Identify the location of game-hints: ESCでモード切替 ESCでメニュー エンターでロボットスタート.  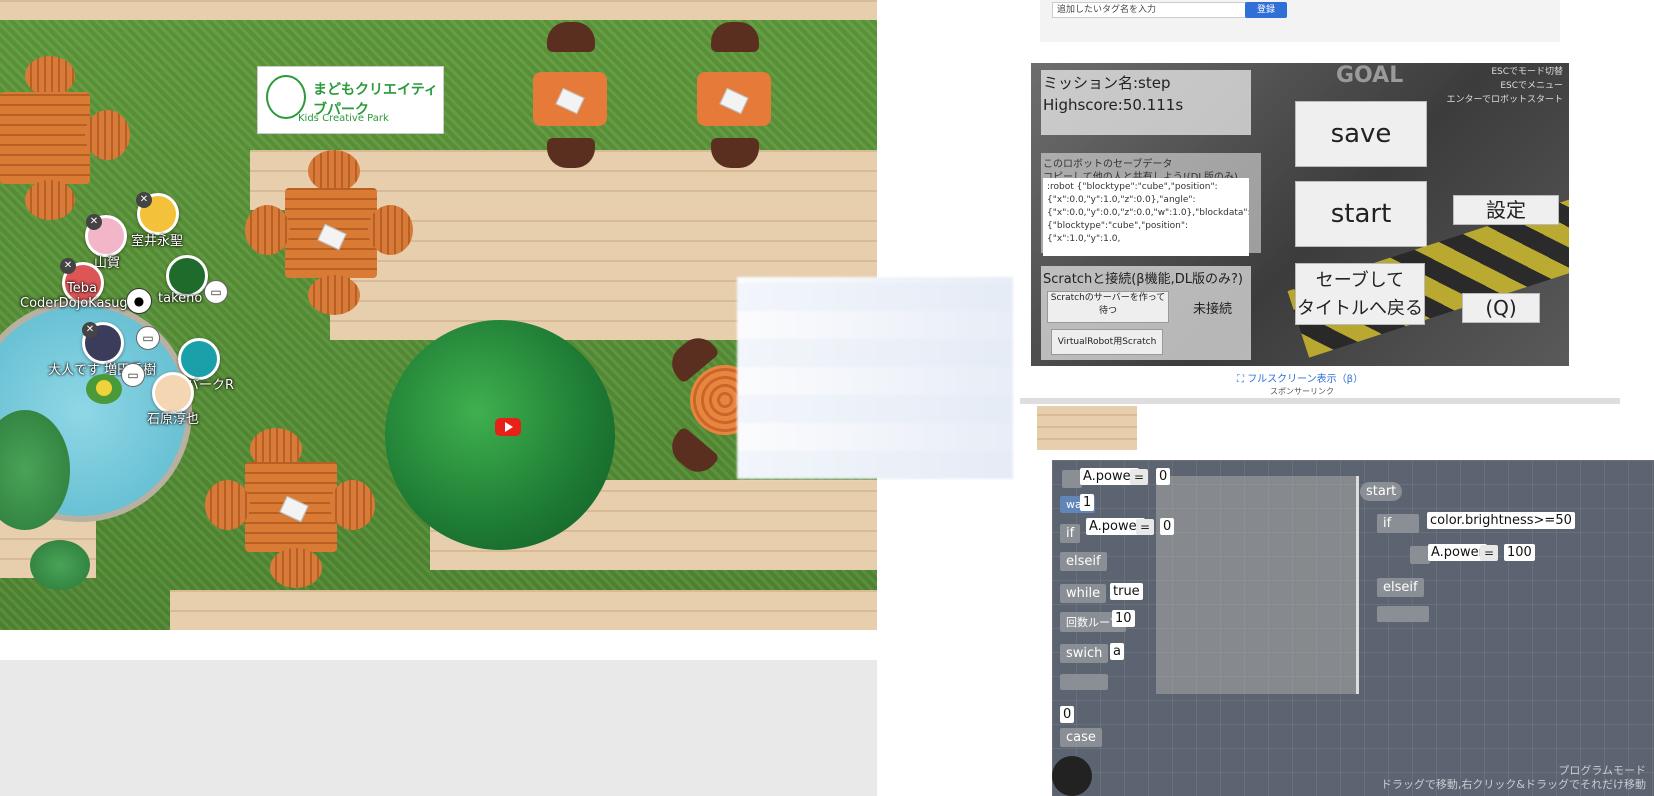
(1505, 86).